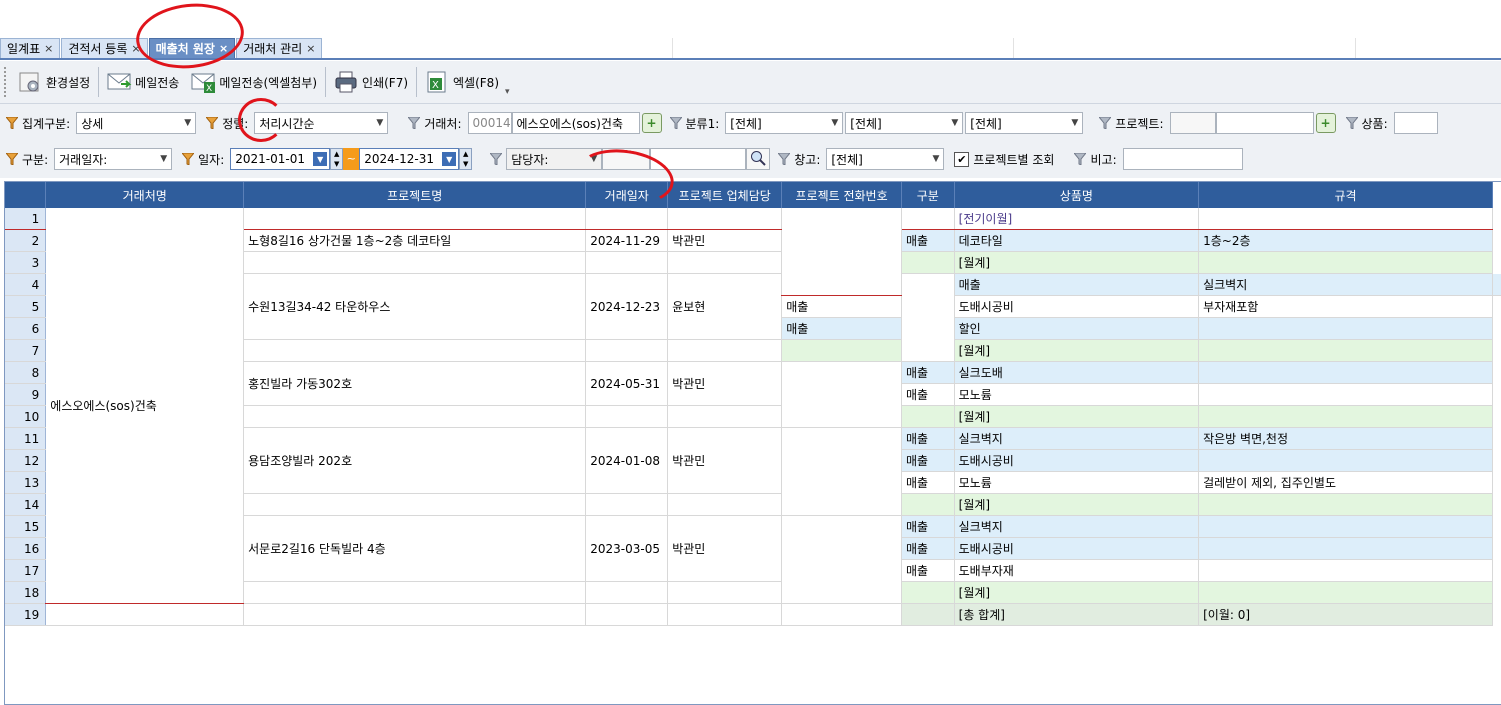  Describe the element at coordinates (462, 82) in the screenshot. I see `excel-button: X 엑셀(F8)` at that location.